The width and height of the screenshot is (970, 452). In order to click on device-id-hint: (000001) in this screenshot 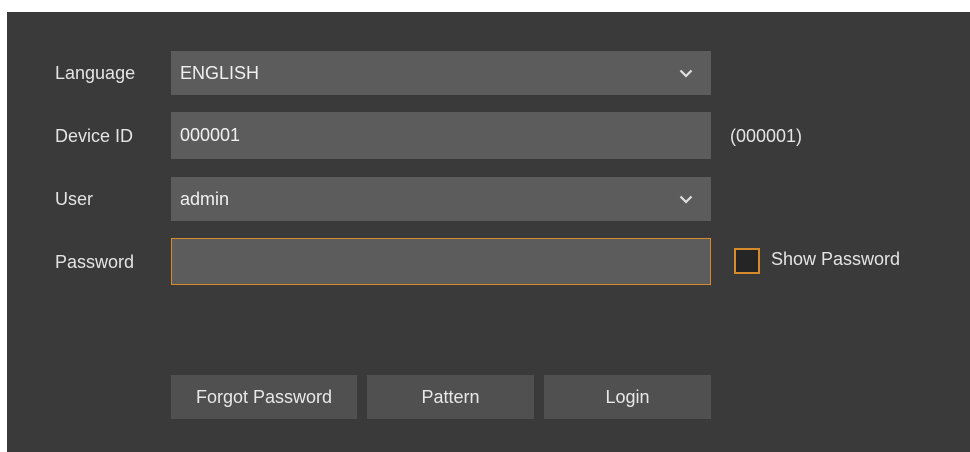, I will do `click(766, 136)`.